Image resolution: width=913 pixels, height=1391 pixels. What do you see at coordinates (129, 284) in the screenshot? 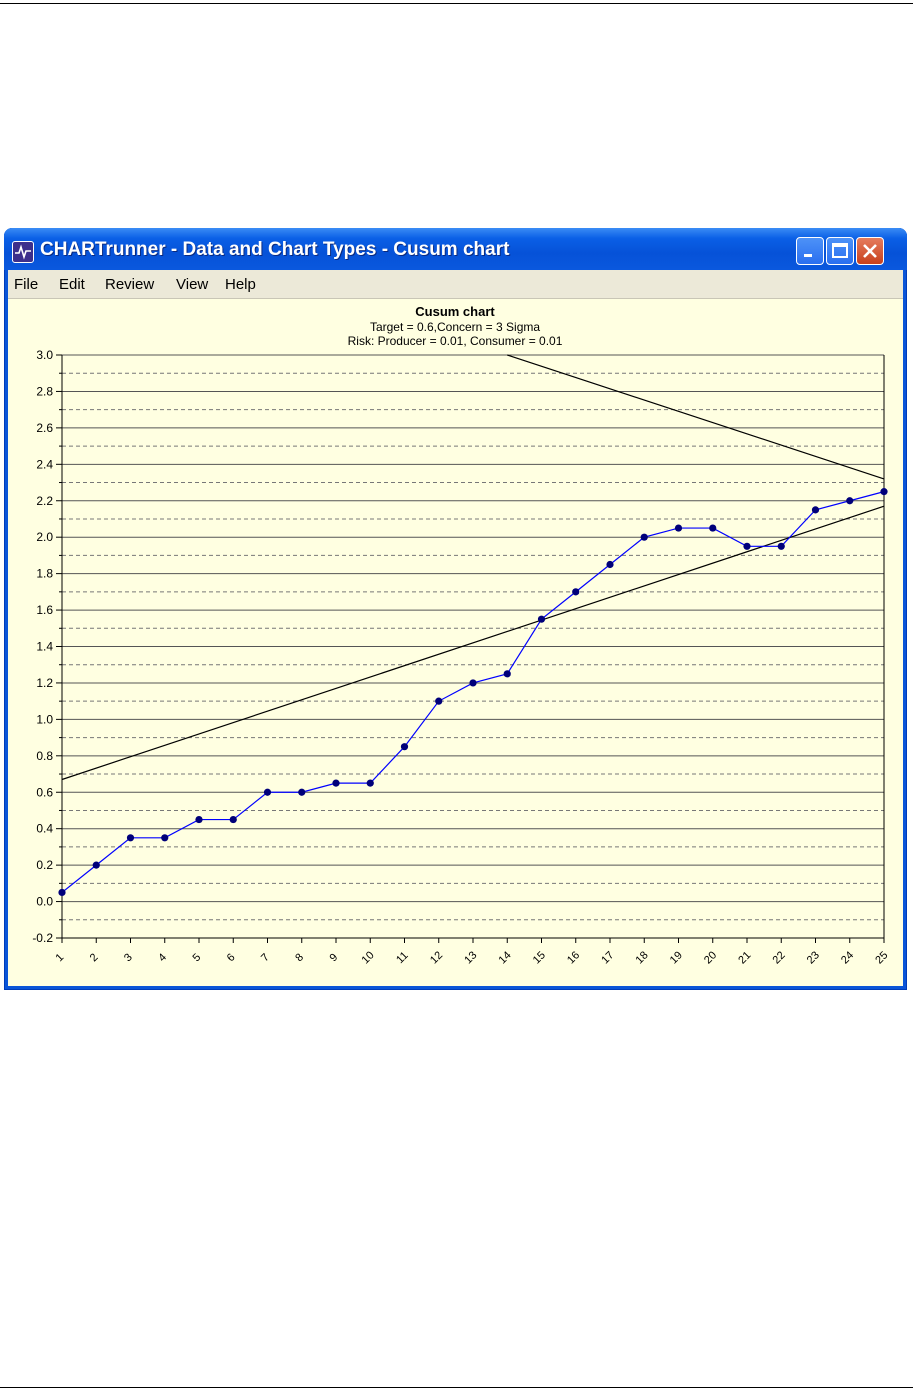
I see `menu-review: Review` at bounding box center [129, 284].